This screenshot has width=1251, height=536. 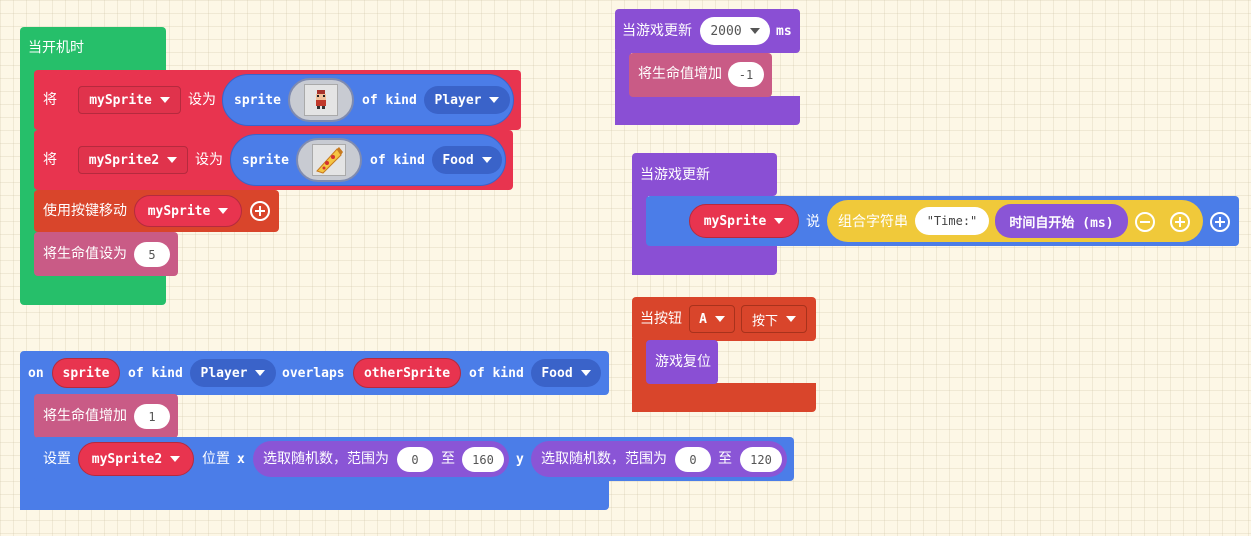 I want to click on random-max-y-input: 120, so click(x=761, y=459).